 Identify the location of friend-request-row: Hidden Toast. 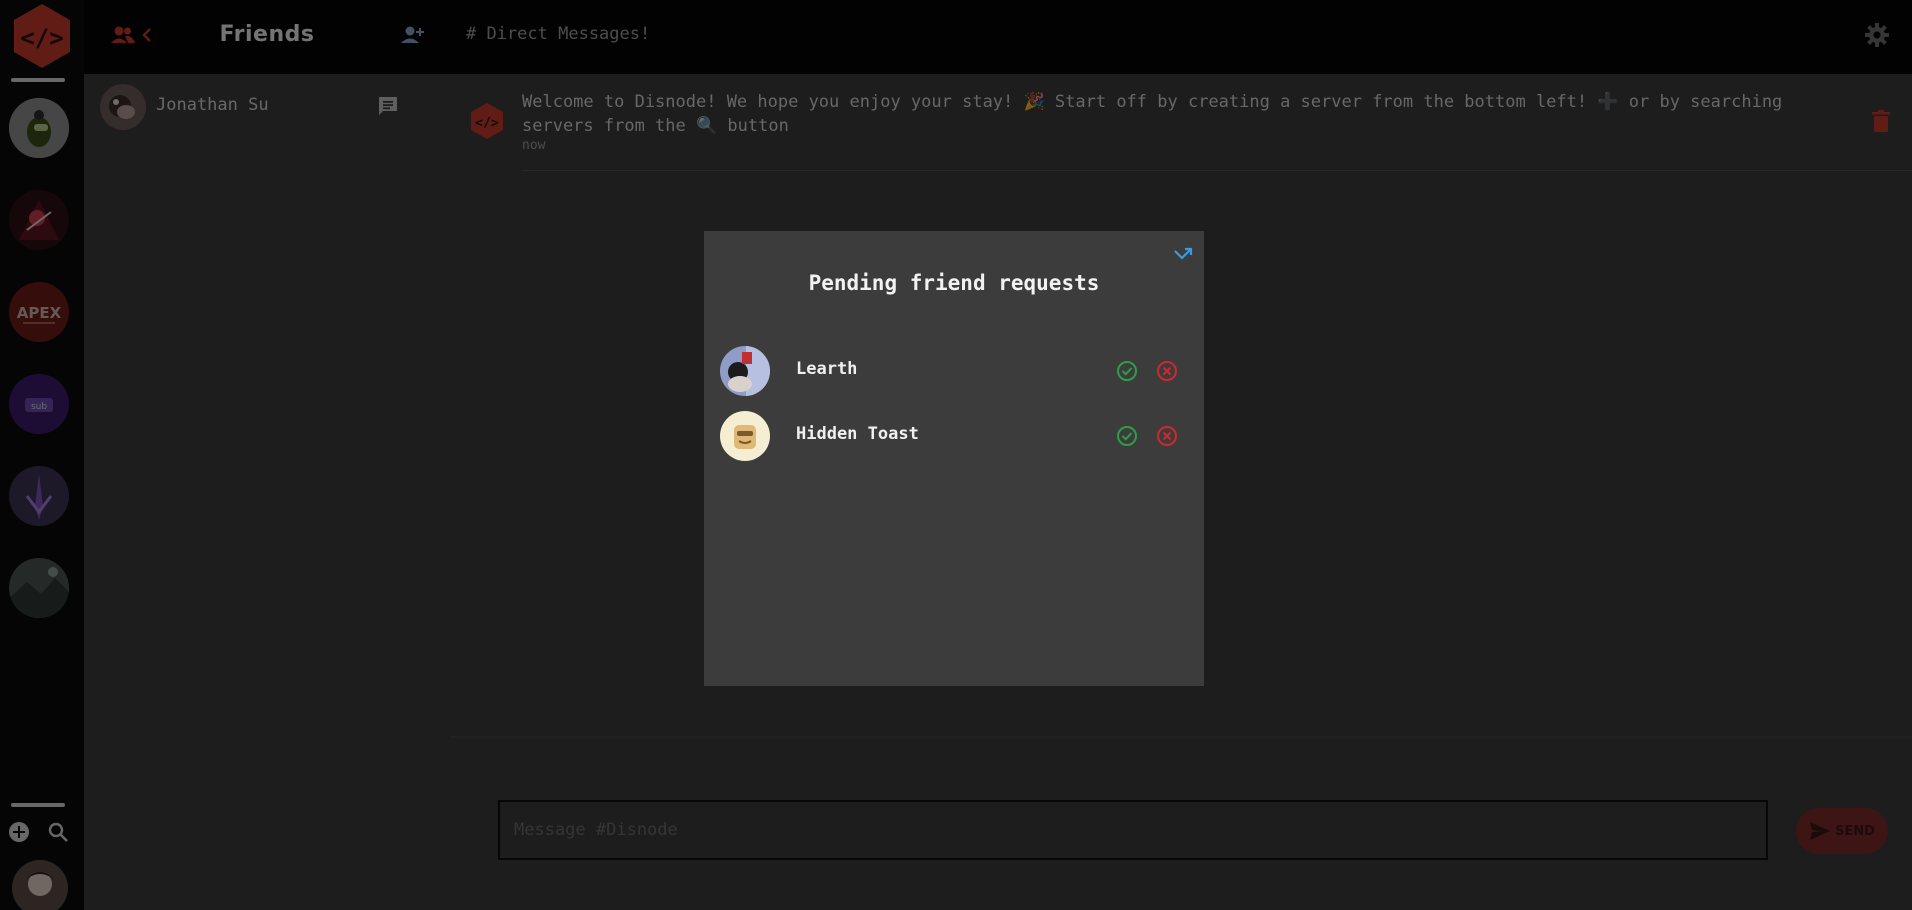
(954, 436).